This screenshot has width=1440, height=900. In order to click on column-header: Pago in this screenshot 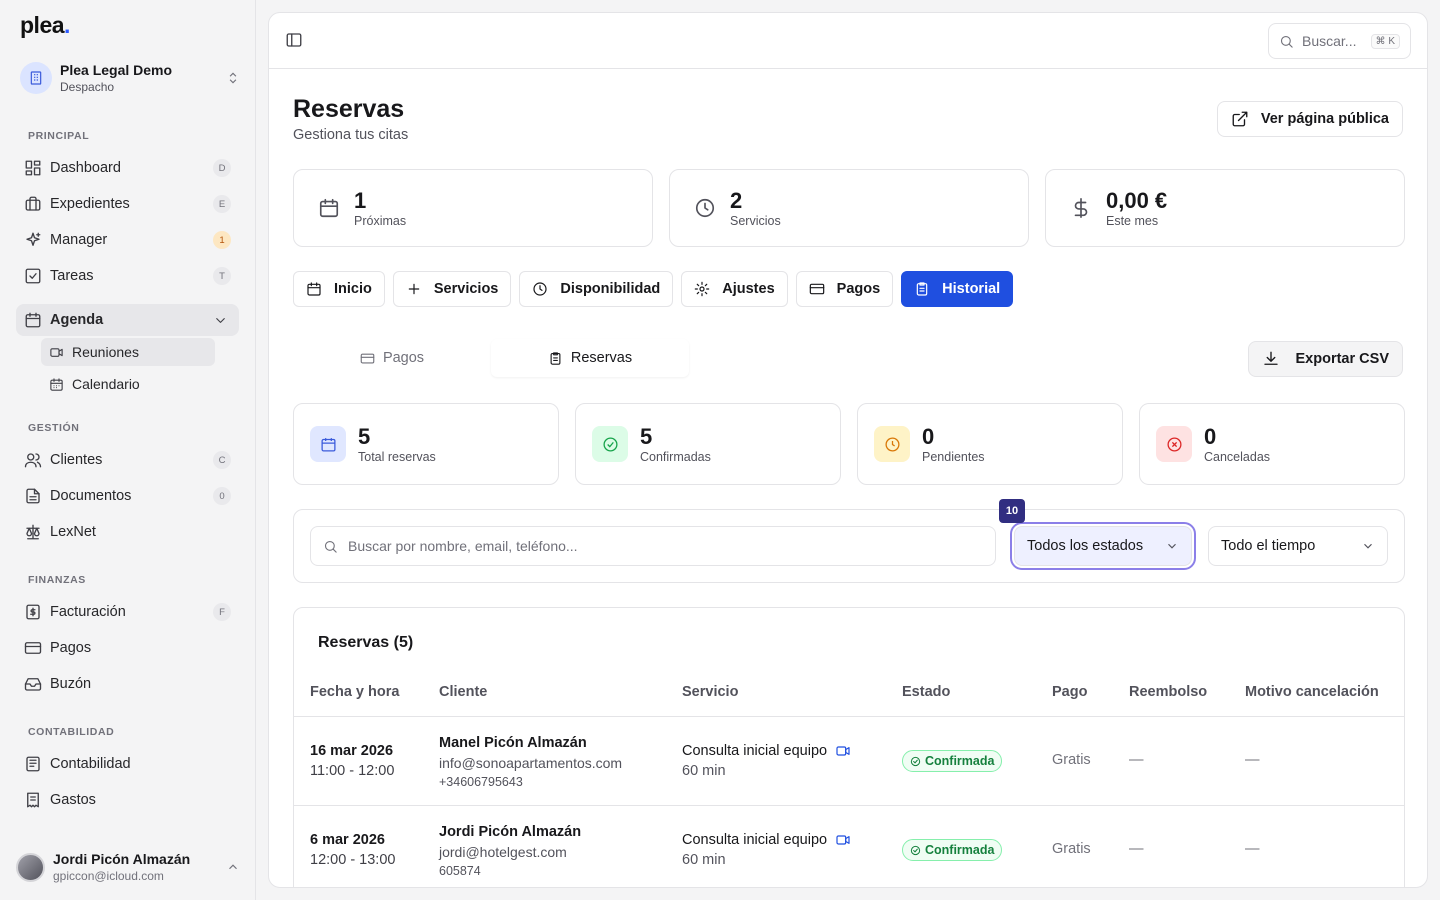, I will do `click(1069, 692)`.